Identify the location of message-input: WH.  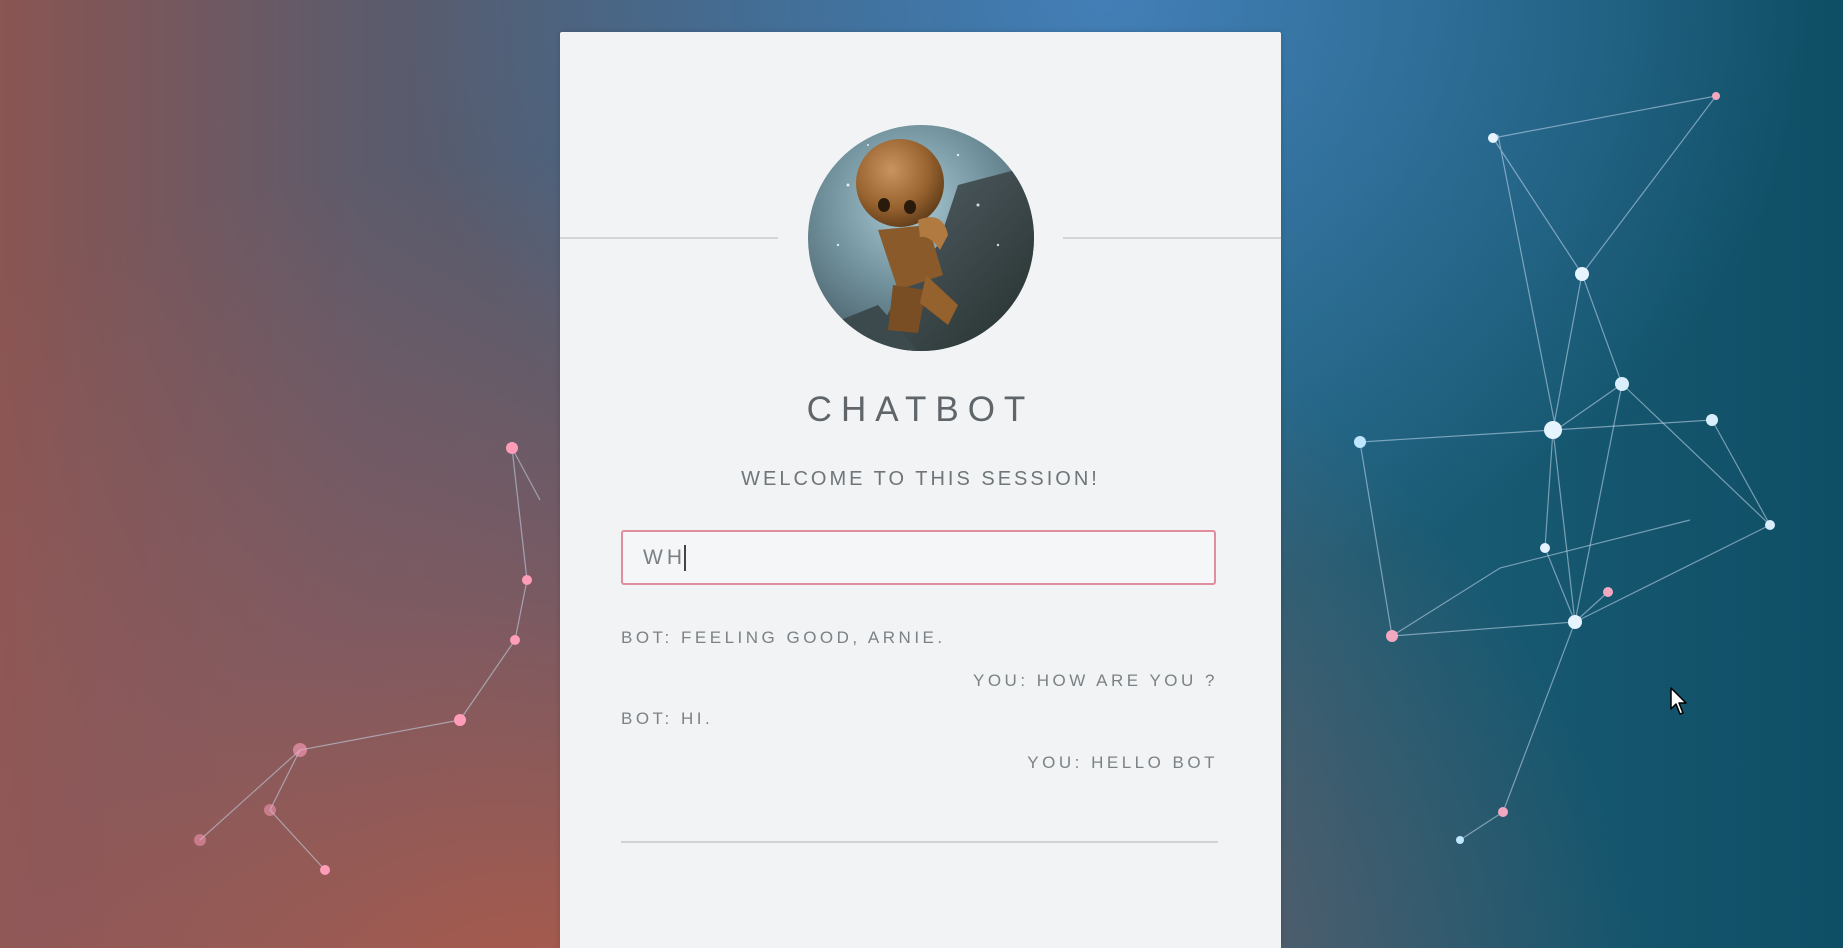
(918, 557).